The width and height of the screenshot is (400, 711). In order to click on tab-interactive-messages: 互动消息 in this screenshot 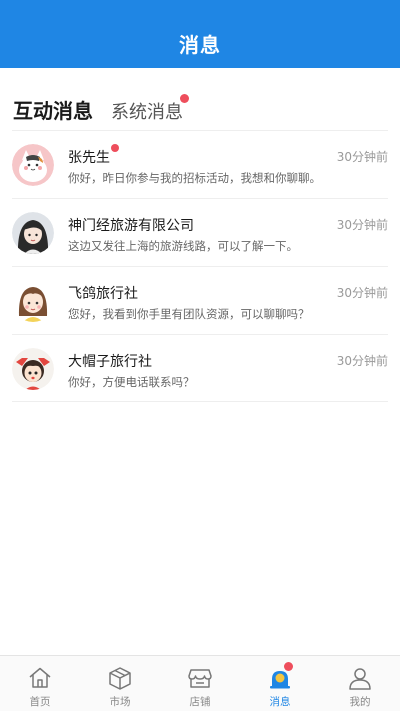, I will do `click(53, 109)`.